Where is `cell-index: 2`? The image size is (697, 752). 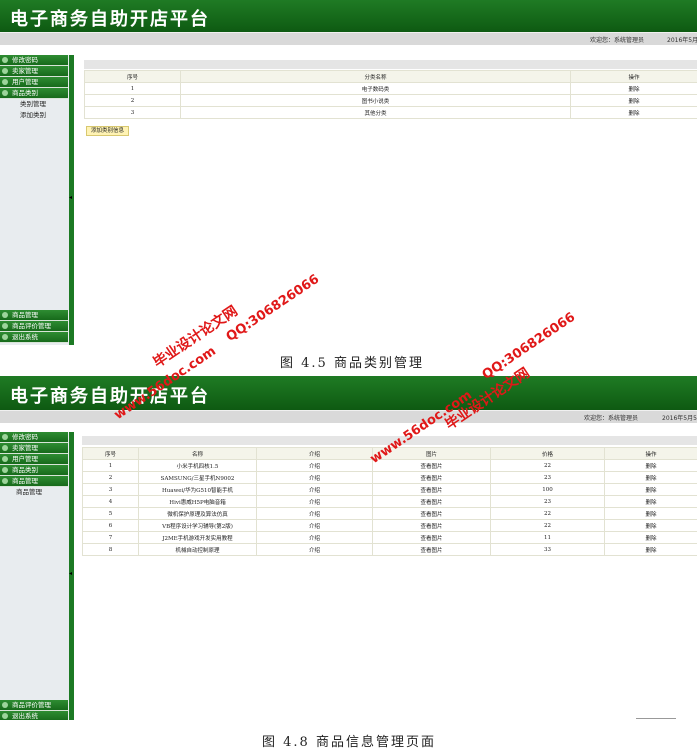 cell-index: 2 is located at coordinates (132, 100).